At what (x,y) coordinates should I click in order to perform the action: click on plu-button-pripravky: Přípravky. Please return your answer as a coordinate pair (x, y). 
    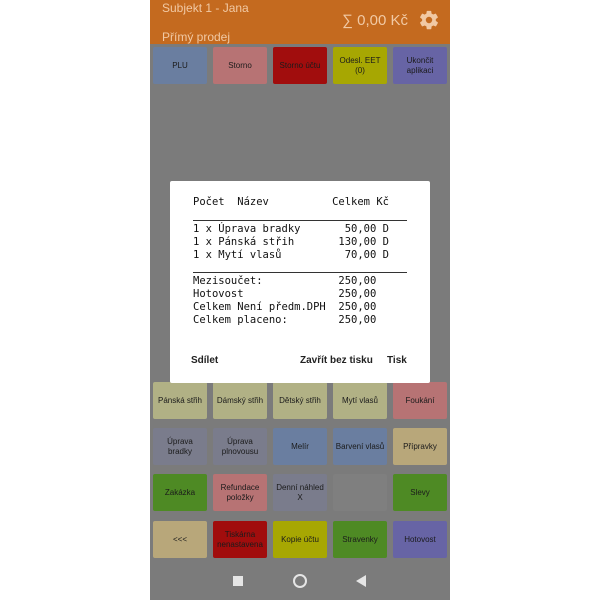
    Looking at the image, I should click on (420, 446).